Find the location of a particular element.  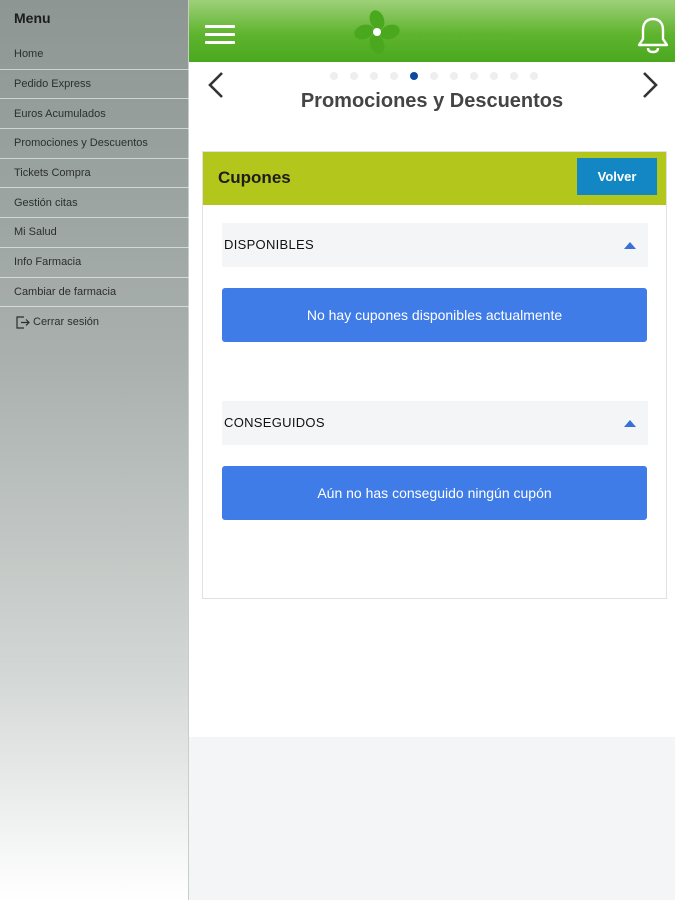

sidebar-item-label: Euros Acumulados is located at coordinates (60, 113).